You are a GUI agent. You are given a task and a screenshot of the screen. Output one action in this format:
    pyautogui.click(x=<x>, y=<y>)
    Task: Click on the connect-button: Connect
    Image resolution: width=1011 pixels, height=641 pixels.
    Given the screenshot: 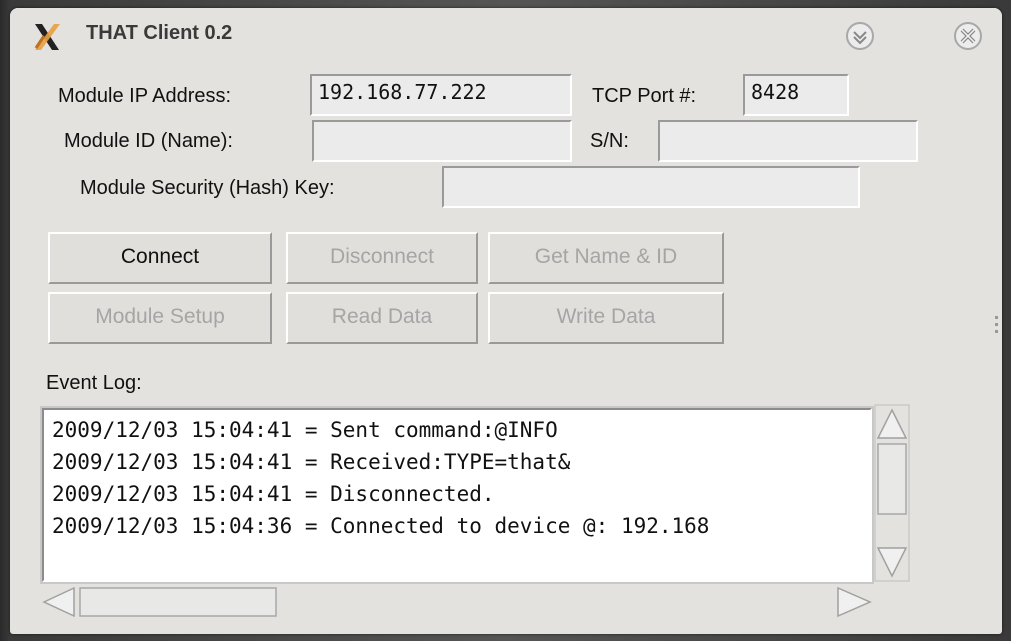 What is the action you would take?
    pyautogui.click(x=160, y=258)
    